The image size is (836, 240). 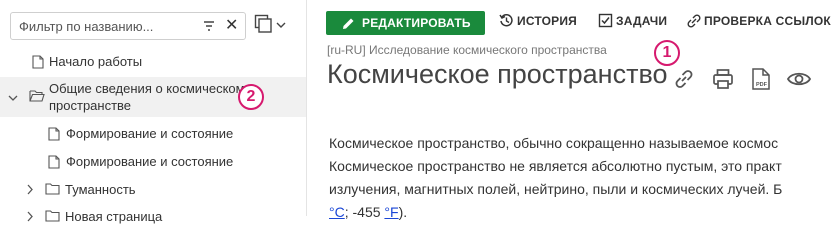 What do you see at coordinates (547, 21) in the screenshot?
I see `history-label: ИСТОРИЯ` at bounding box center [547, 21].